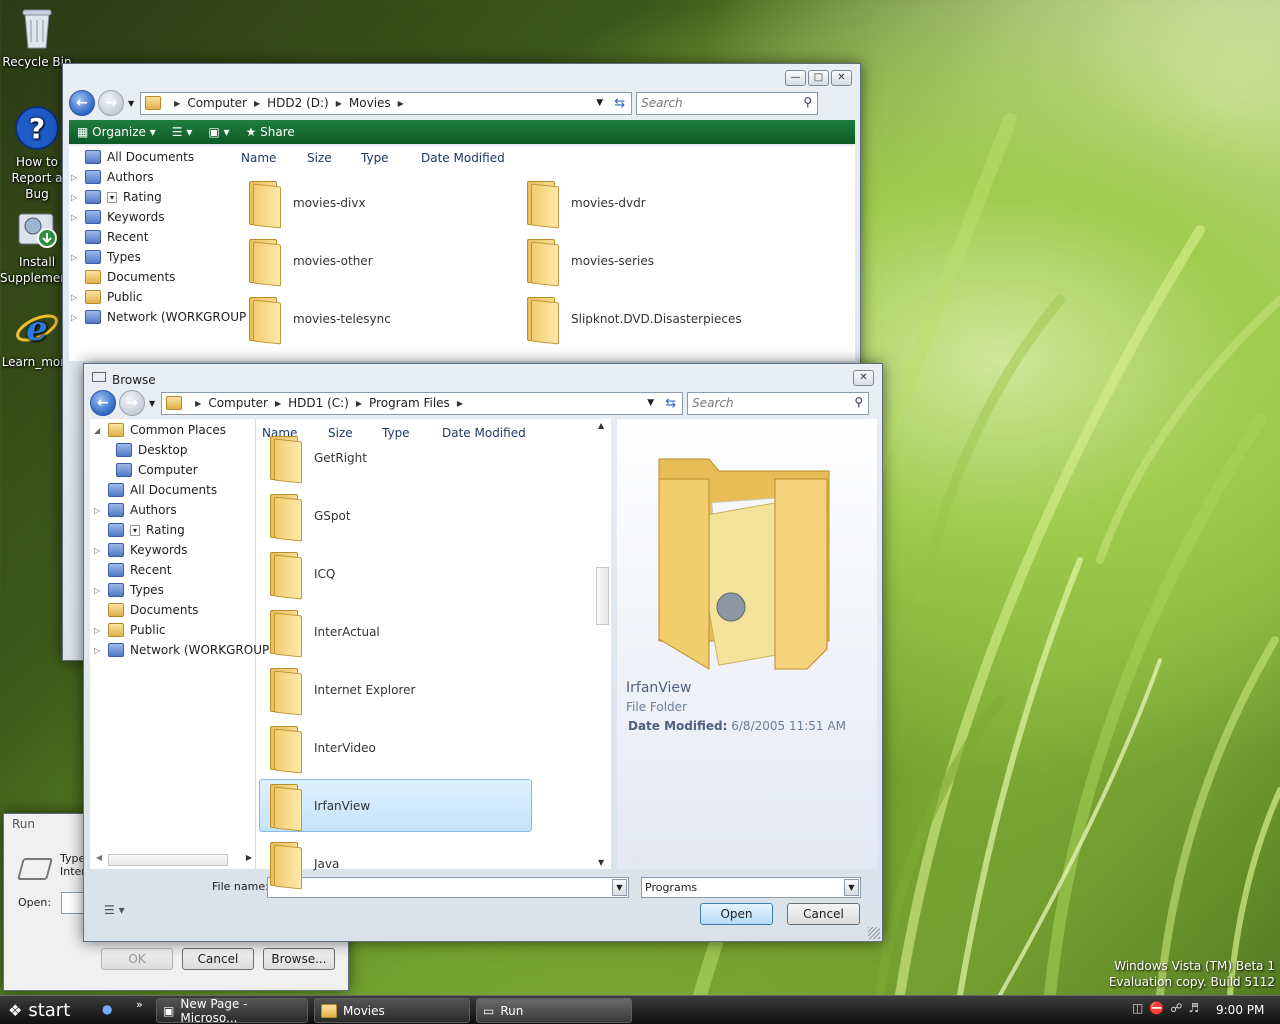  What do you see at coordinates (318, 319) in the screenshot?
I see `folder-item: movies-telesync` at bounding box center [318, 319].